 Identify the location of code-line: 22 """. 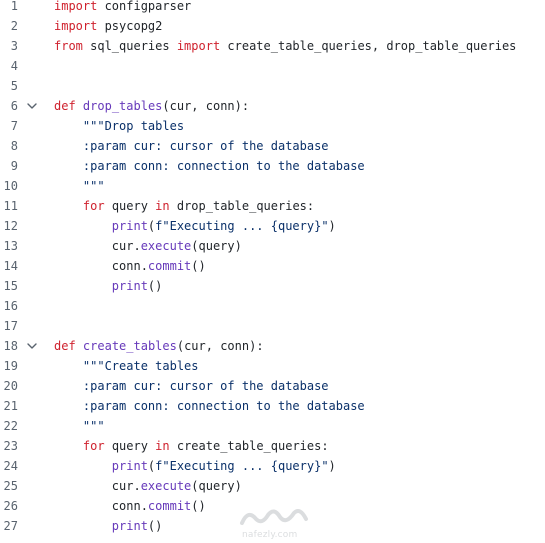
(272, 426).